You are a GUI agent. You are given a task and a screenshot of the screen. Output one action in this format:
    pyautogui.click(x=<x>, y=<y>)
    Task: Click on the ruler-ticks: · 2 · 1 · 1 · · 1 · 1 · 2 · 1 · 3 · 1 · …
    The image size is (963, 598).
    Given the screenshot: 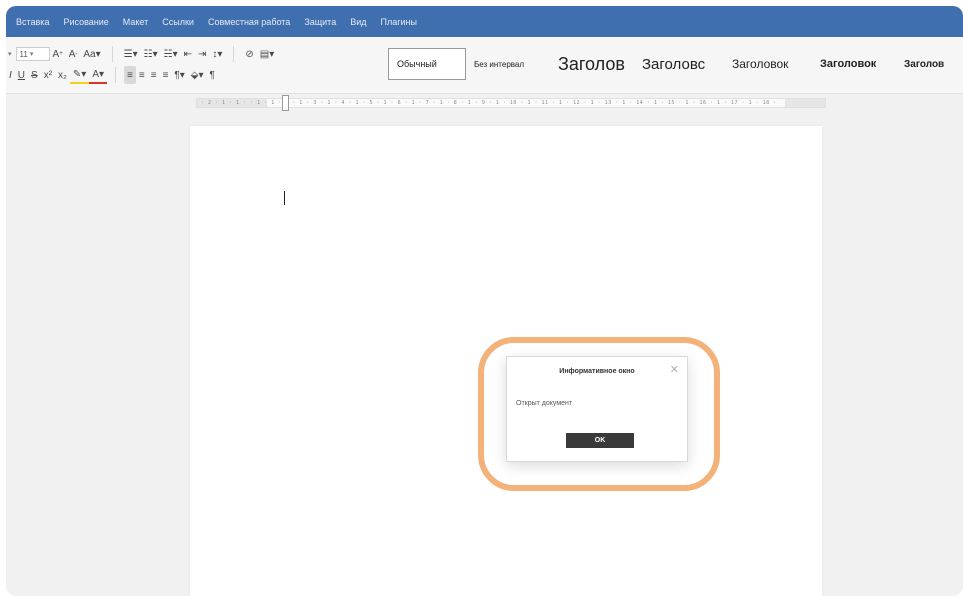 What is the action you would take?
    pyautogui.click(x=489, y=103)
    